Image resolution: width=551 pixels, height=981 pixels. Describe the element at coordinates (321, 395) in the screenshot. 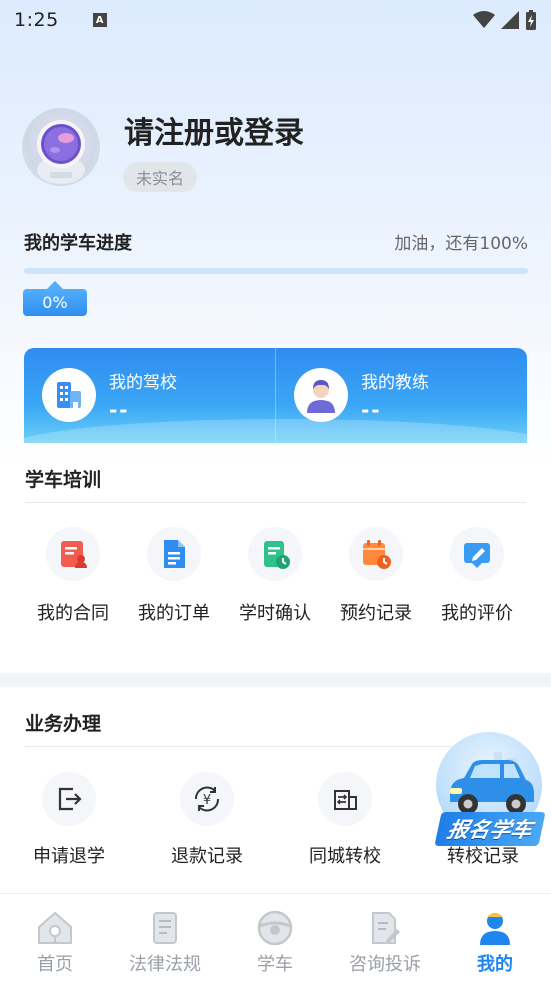

I see `coach-icon` at that location.